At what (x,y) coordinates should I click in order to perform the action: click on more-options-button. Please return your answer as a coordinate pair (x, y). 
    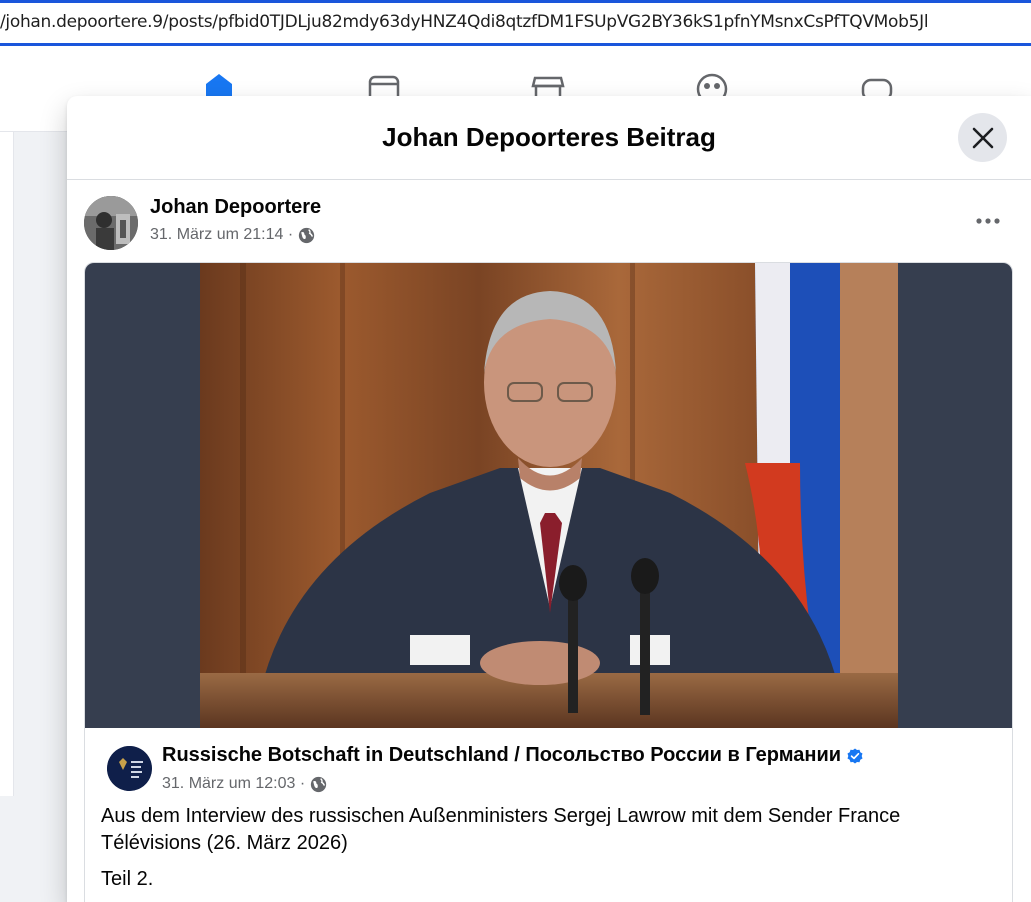
    Looking at the image, I should click on (988, 221).